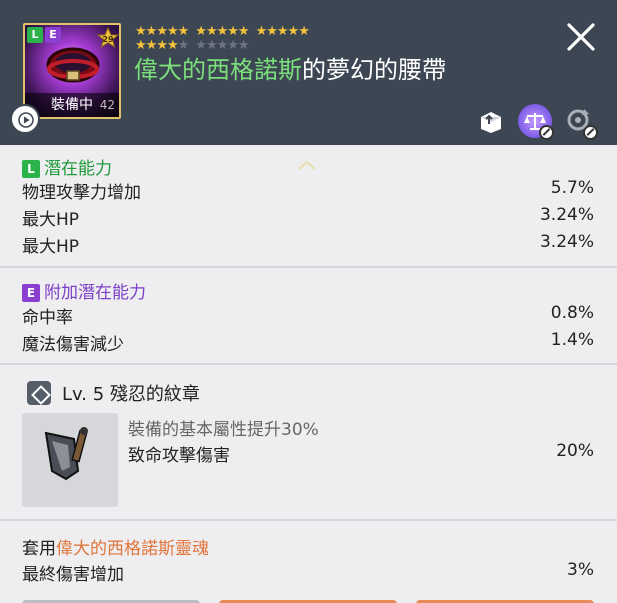 The height and width of the screenshot is (603, 617). Describe the element at coordinates (47, 318) in the screenshot. I see `stat-label: 命中率` at that location.